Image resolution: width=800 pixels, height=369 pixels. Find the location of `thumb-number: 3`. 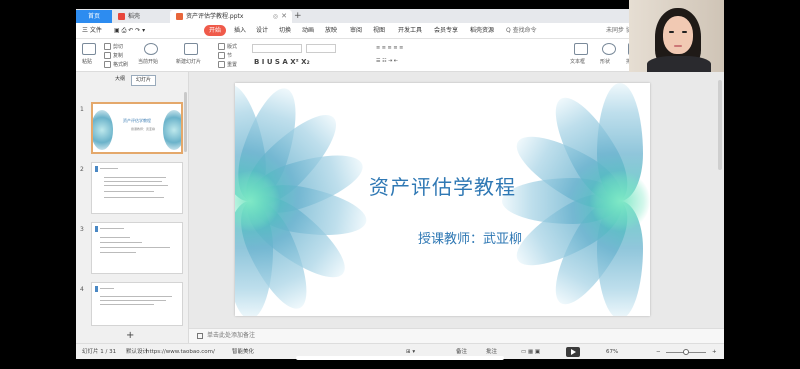

thumb-number: 3 is located at coordinates (82, 229).